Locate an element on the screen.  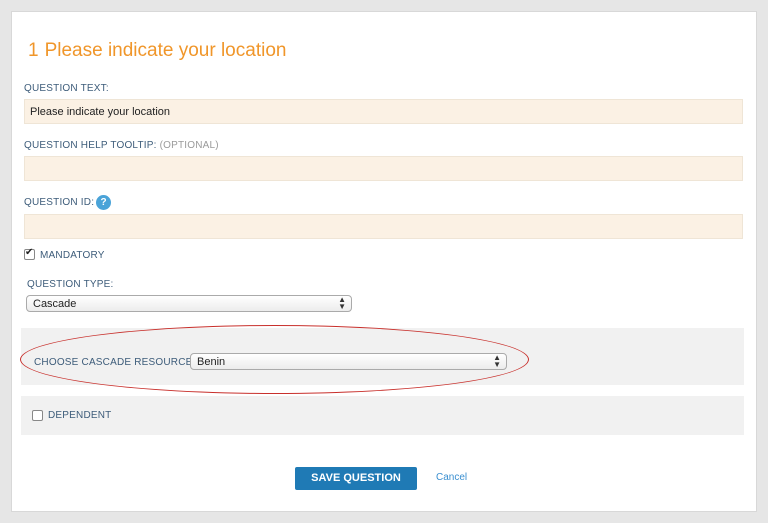
help-tooltip-input is located at coordinates (383, 168).